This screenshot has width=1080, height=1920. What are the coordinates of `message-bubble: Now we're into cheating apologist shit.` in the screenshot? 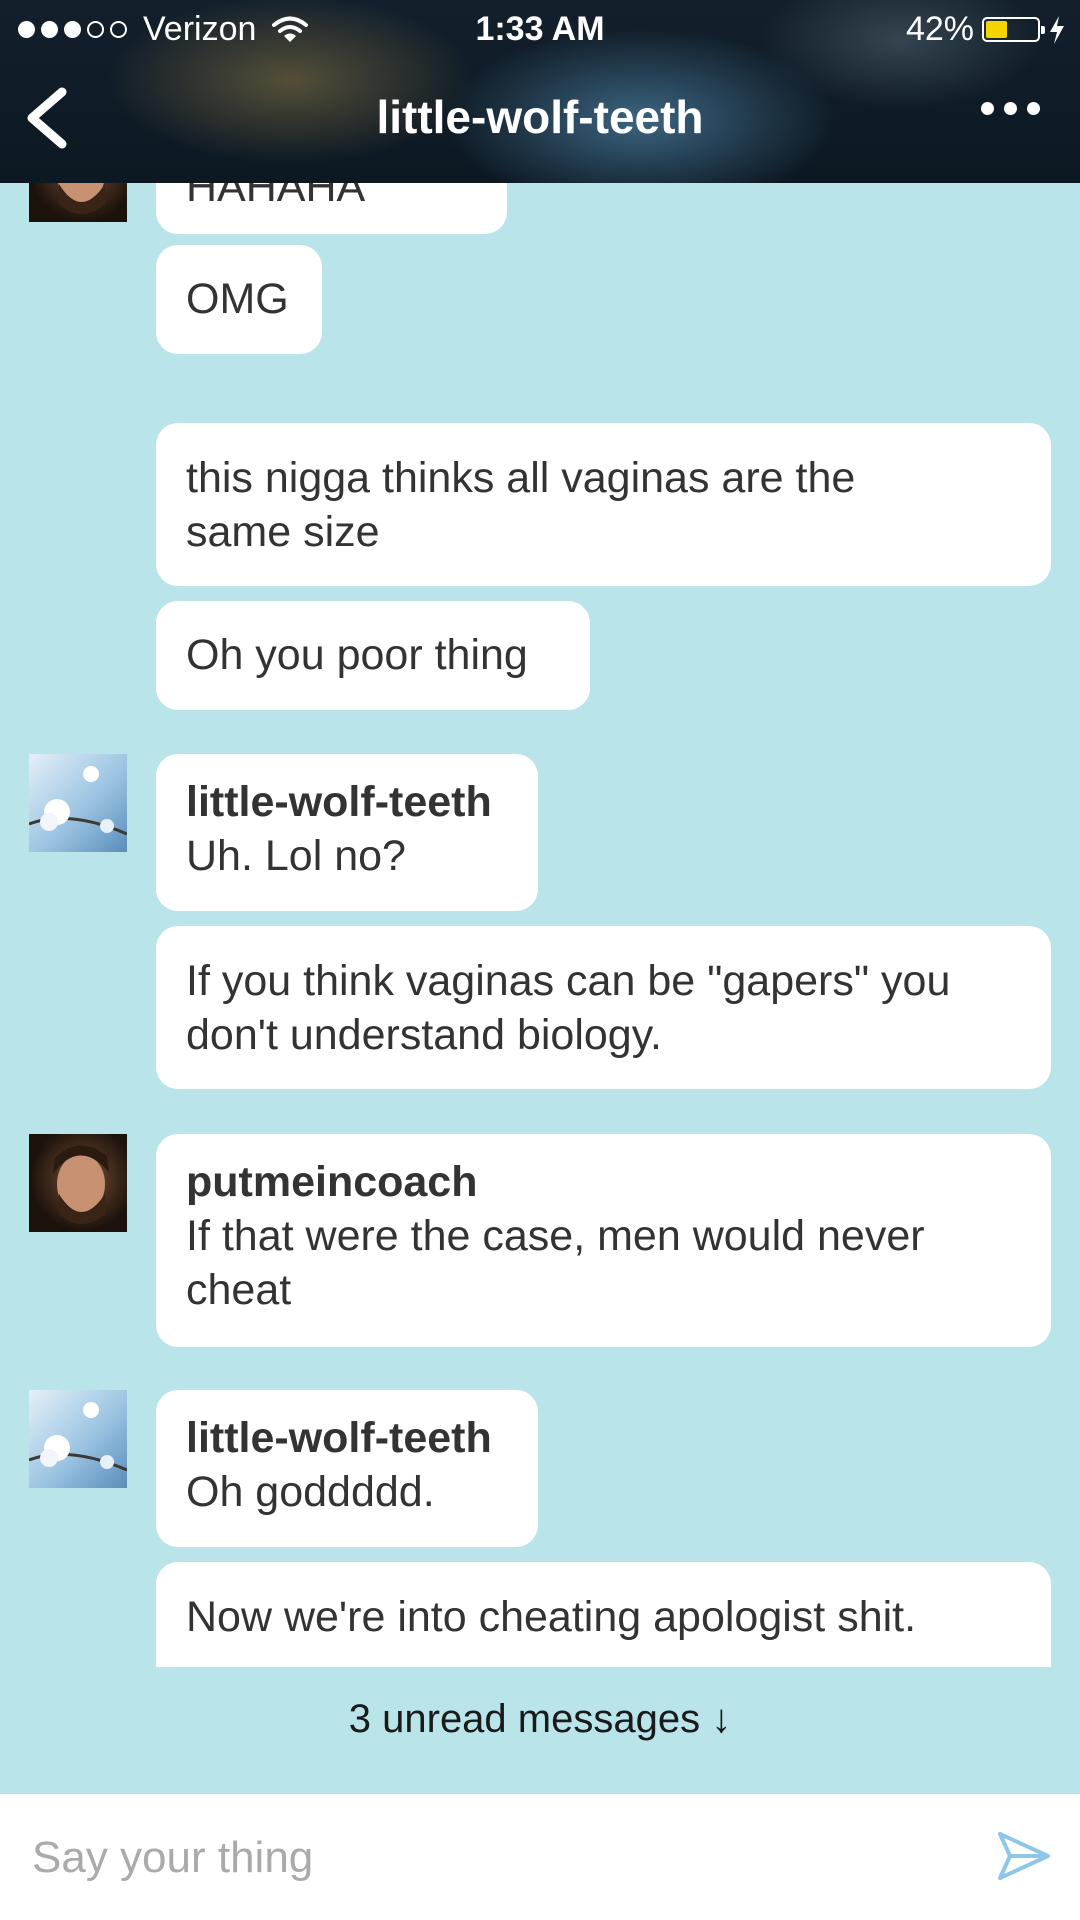 It's located at (603, 1614).